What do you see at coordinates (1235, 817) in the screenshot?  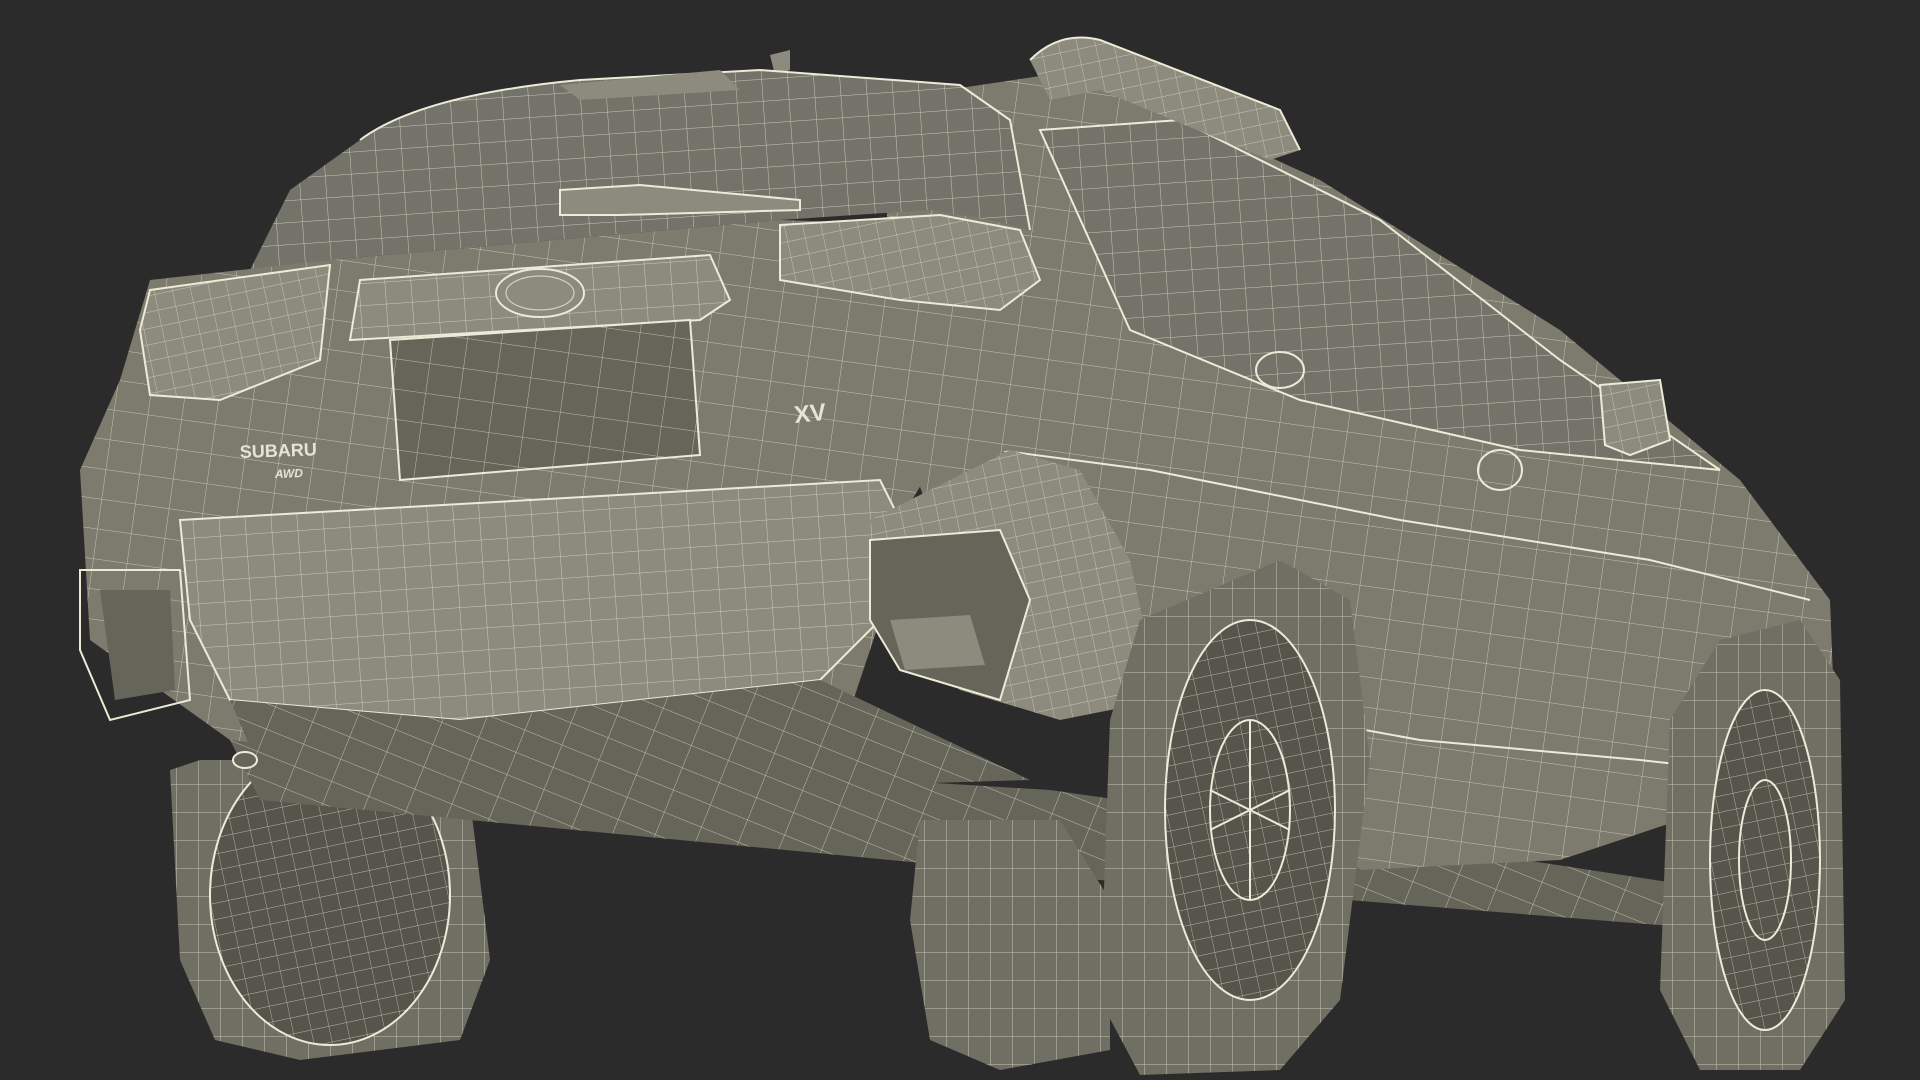 I see `rear-right-wheel` at bounding box center [1235, 817].